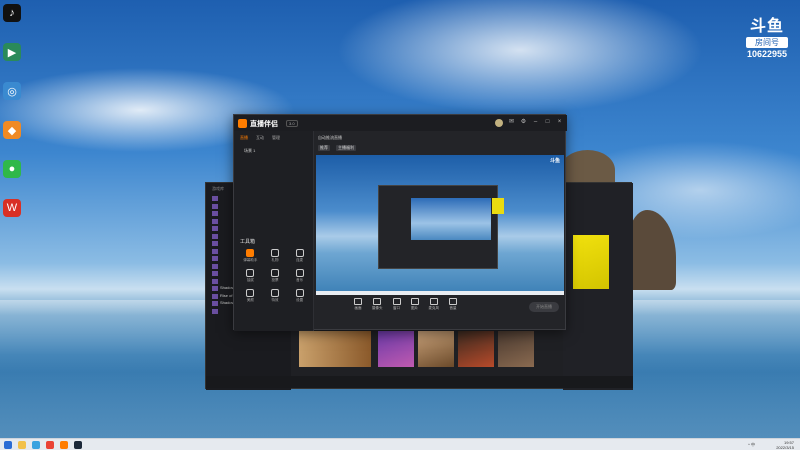 This screenshot has height=450, width=800. I want to click on edge-icon, so click(36, 445).